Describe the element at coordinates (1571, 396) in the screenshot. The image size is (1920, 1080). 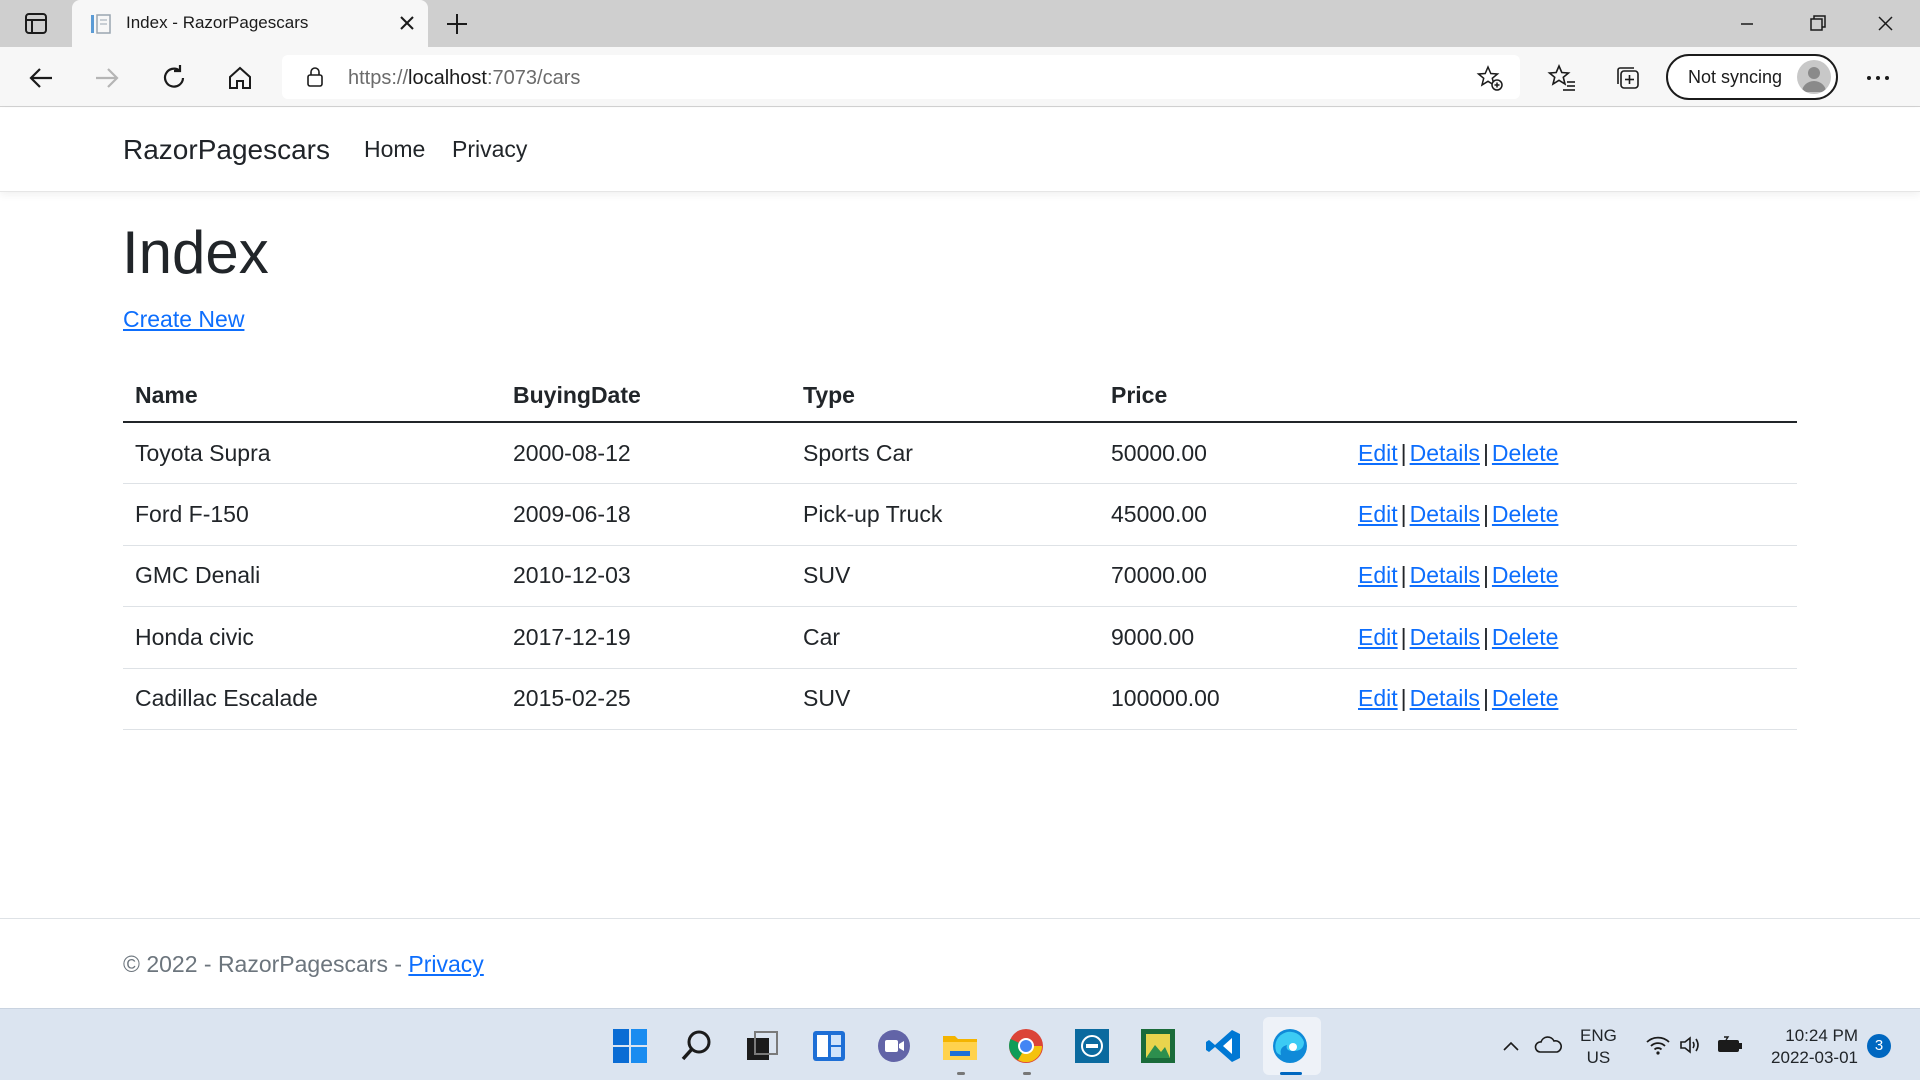
I see `column-header-actions` at that location.